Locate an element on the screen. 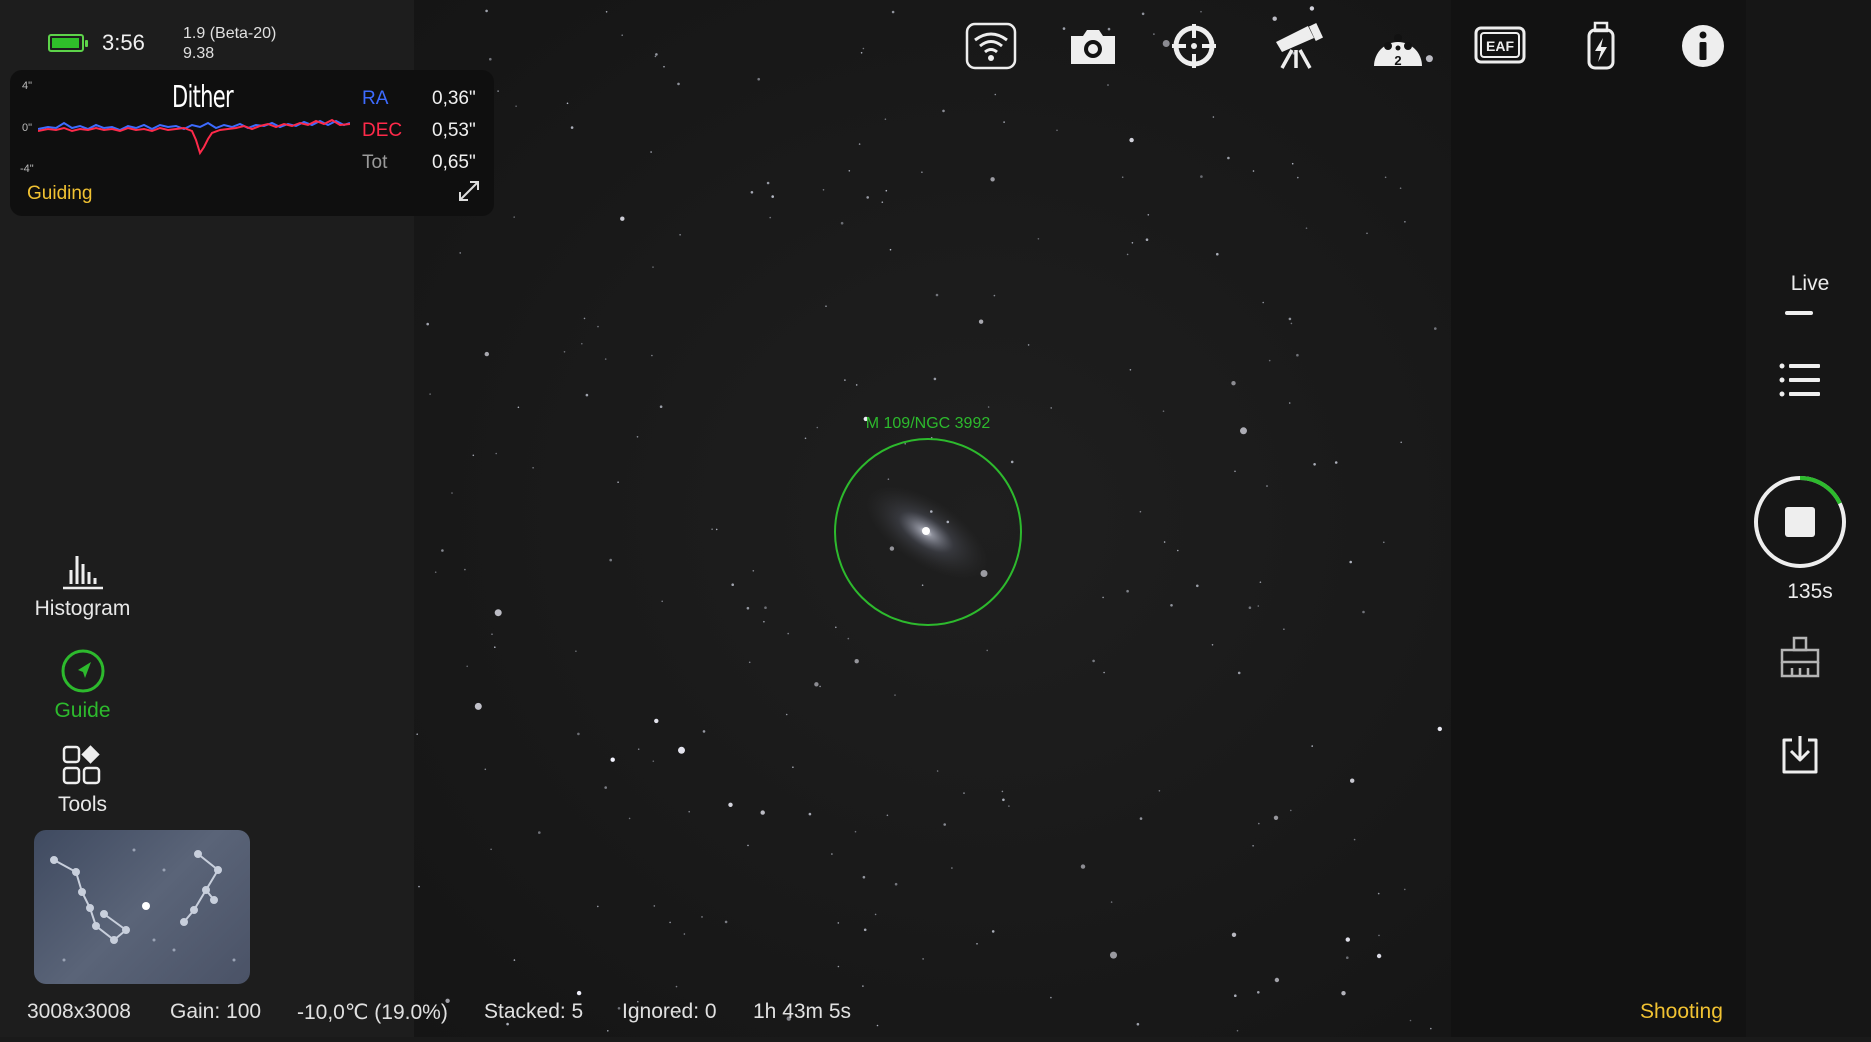 The width and height of the screenshot is (1871, 1042). live-tab: Live is located at coordinates (1810, 284).